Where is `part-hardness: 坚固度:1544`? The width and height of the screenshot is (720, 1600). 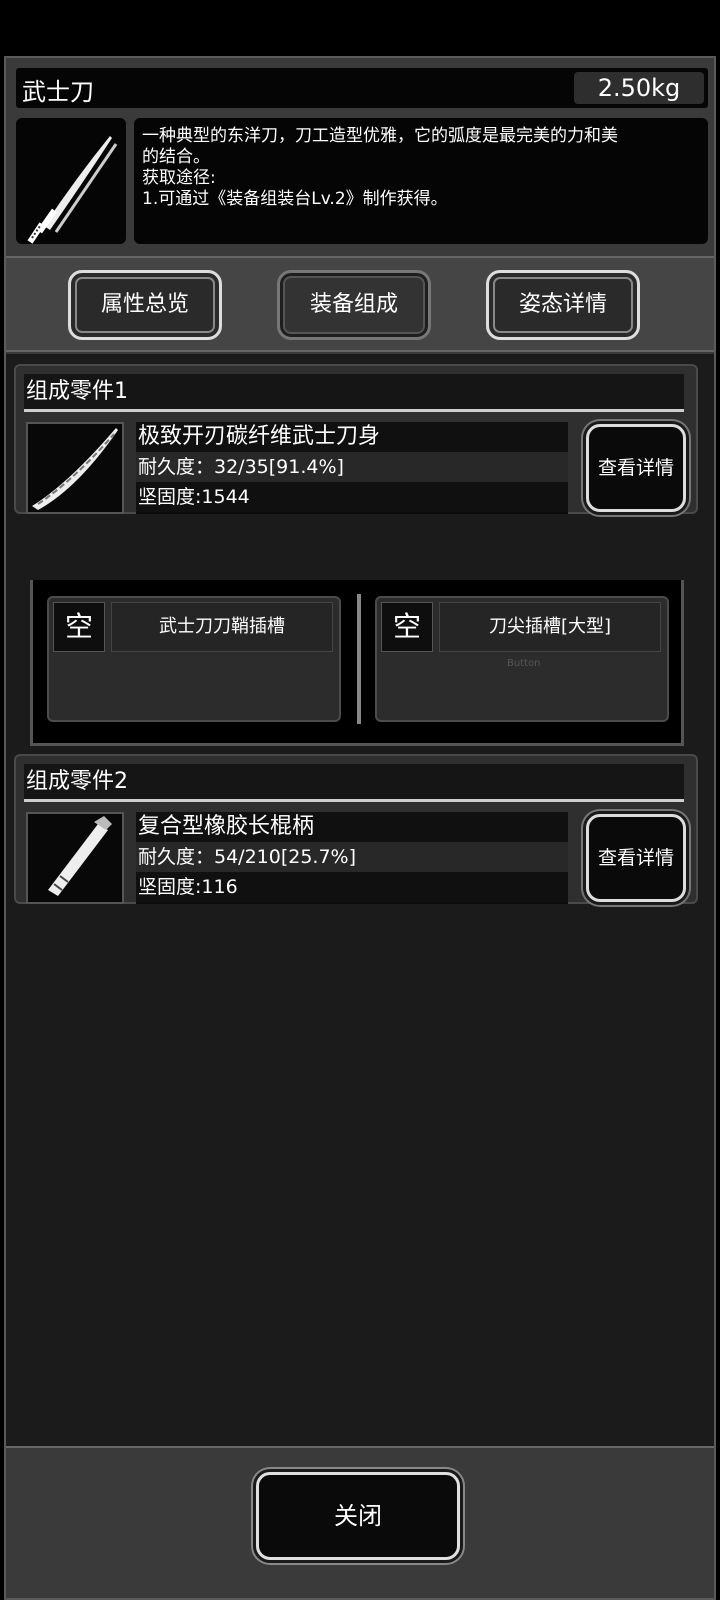 part-hardness: 坚固度:1544 is located at coordinates (352, 497).